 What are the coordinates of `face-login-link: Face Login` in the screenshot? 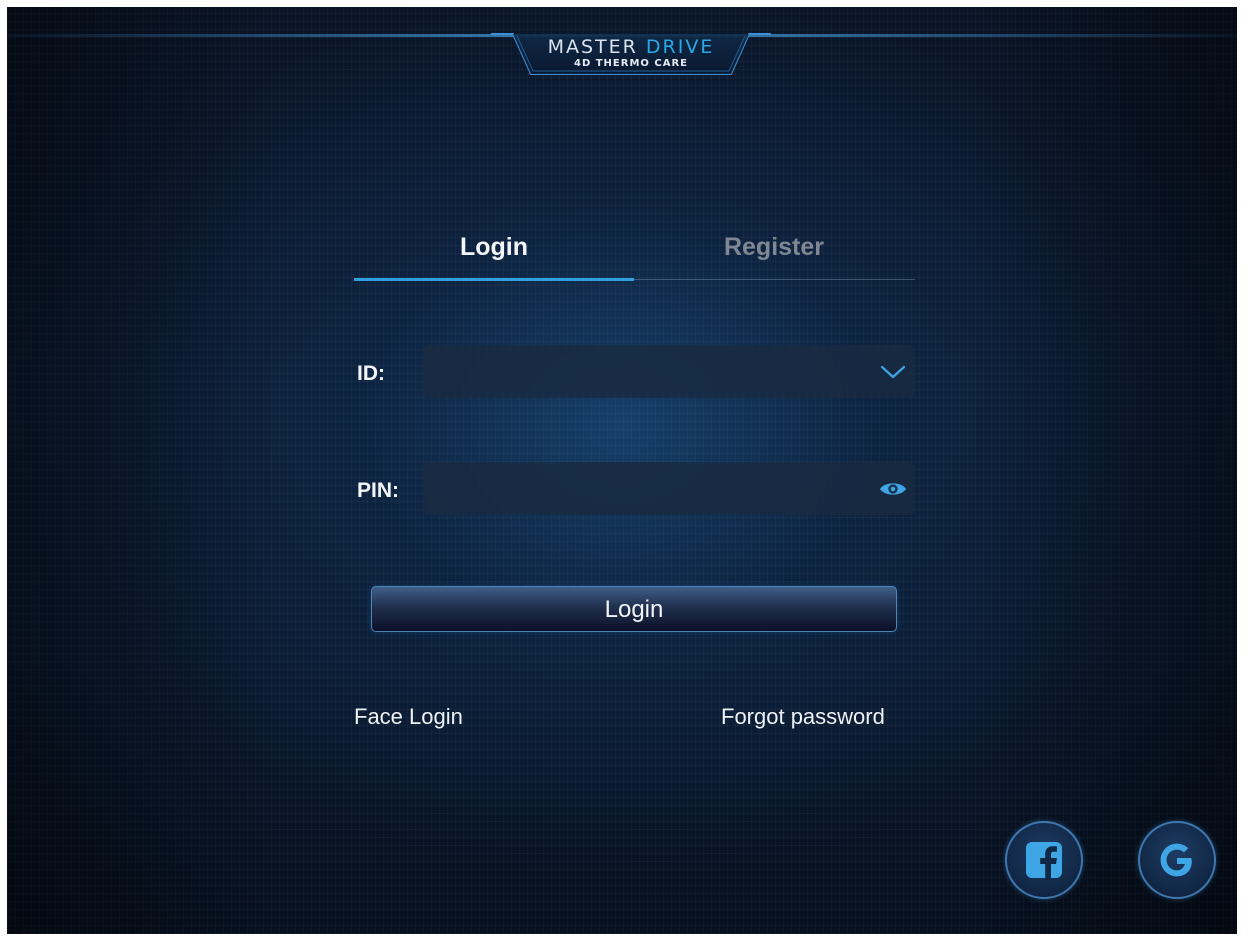 It's located at (408, 717).